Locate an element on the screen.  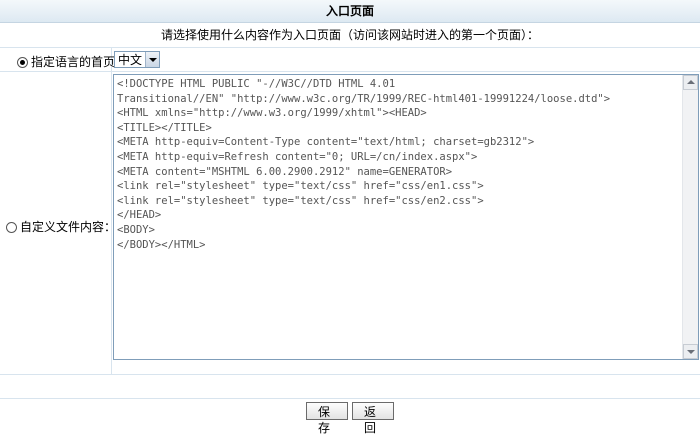
page-title: 入口页面 is located at coordinates (350, 11).